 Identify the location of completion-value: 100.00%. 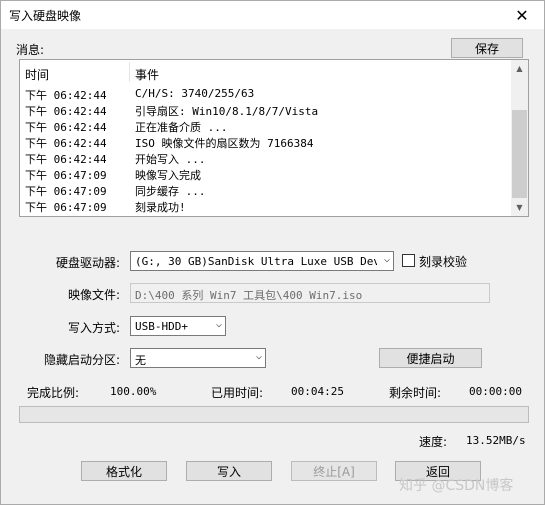
(133, 391).